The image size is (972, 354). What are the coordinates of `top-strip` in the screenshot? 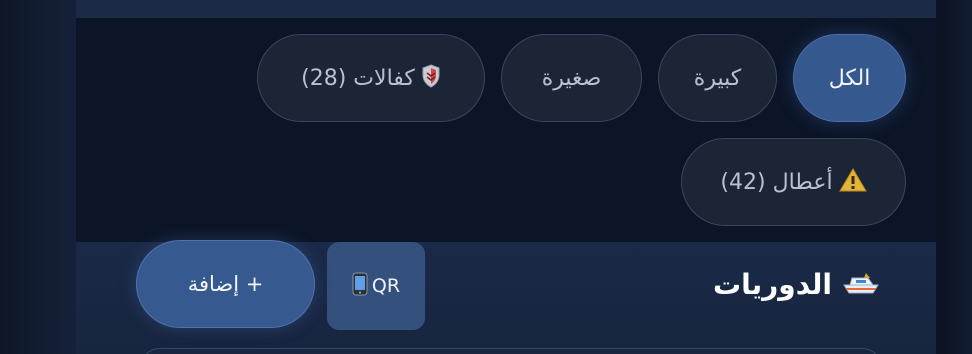 It's located at (506, 9).